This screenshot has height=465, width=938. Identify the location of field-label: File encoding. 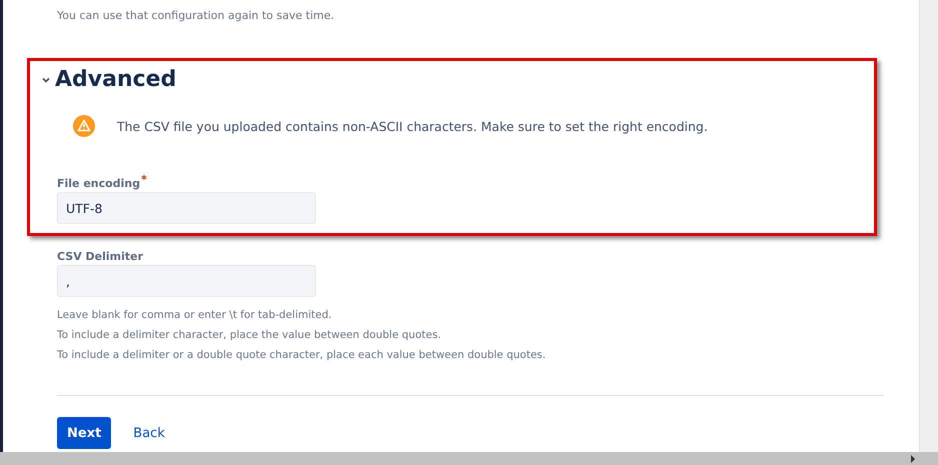
(98, 183).